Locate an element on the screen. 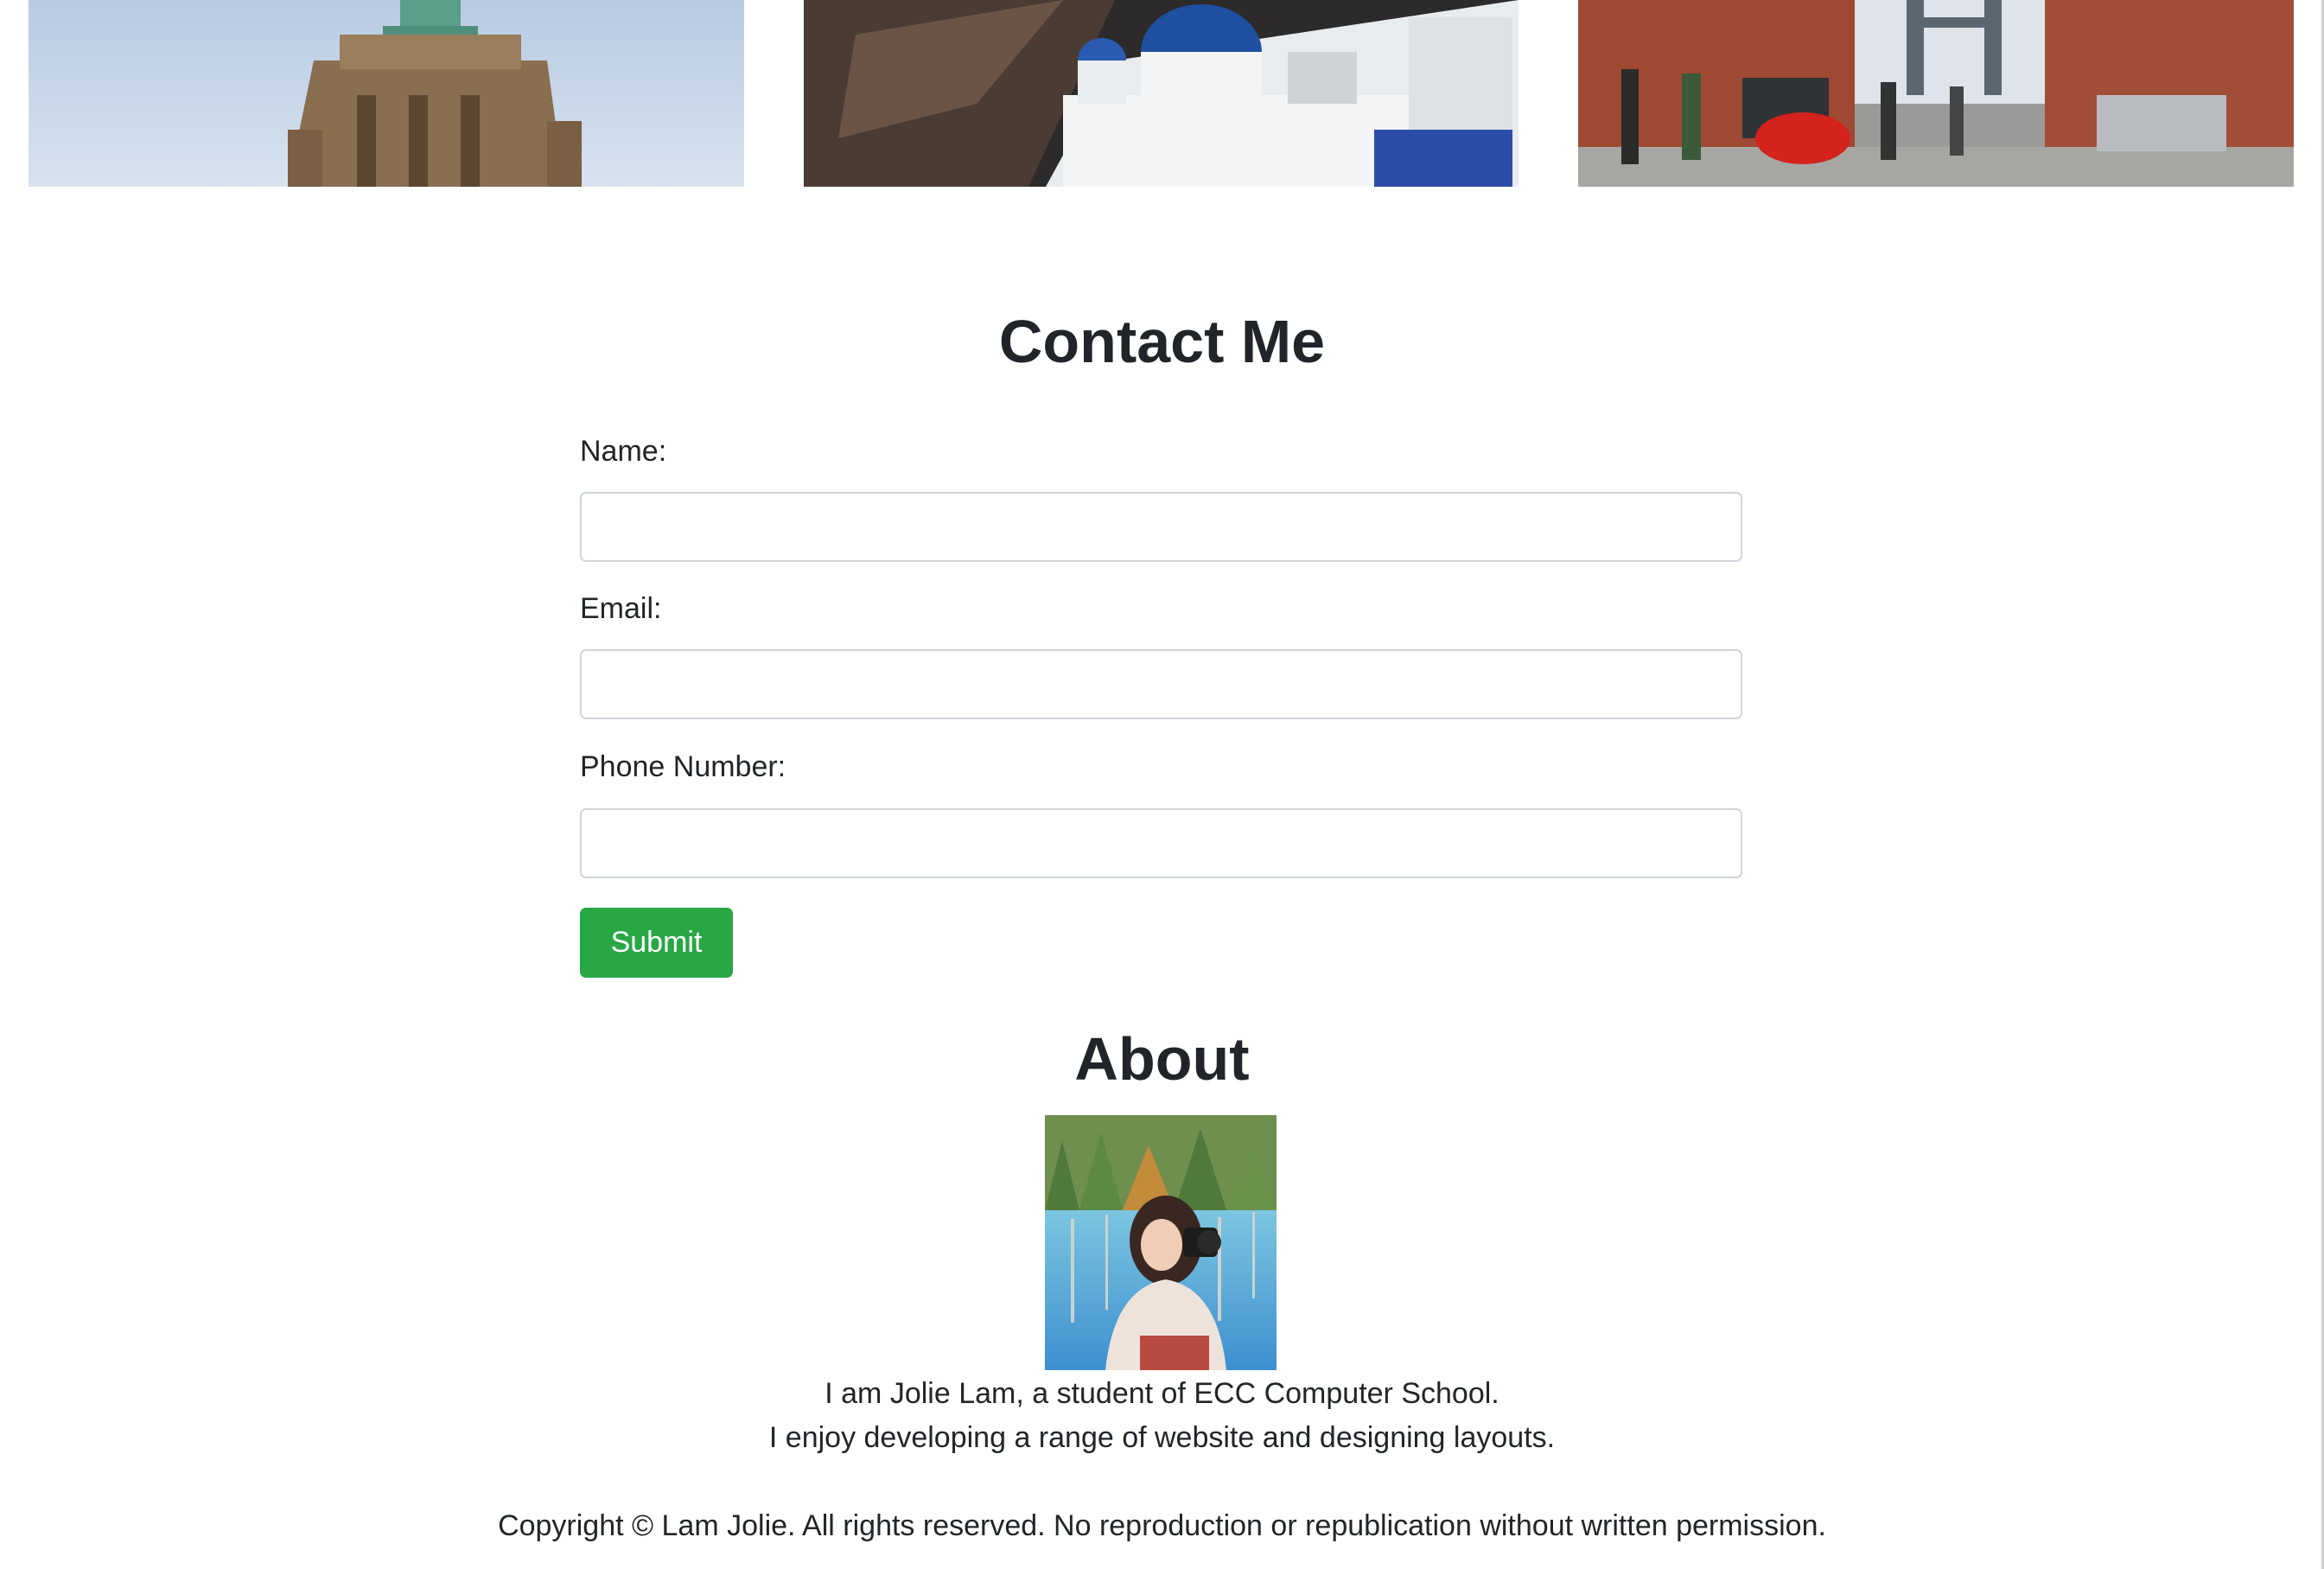 The height and width of the screenshot is (1569, 2324). statue-of-liberty-photo-icon is located at coordinates (387, 93).